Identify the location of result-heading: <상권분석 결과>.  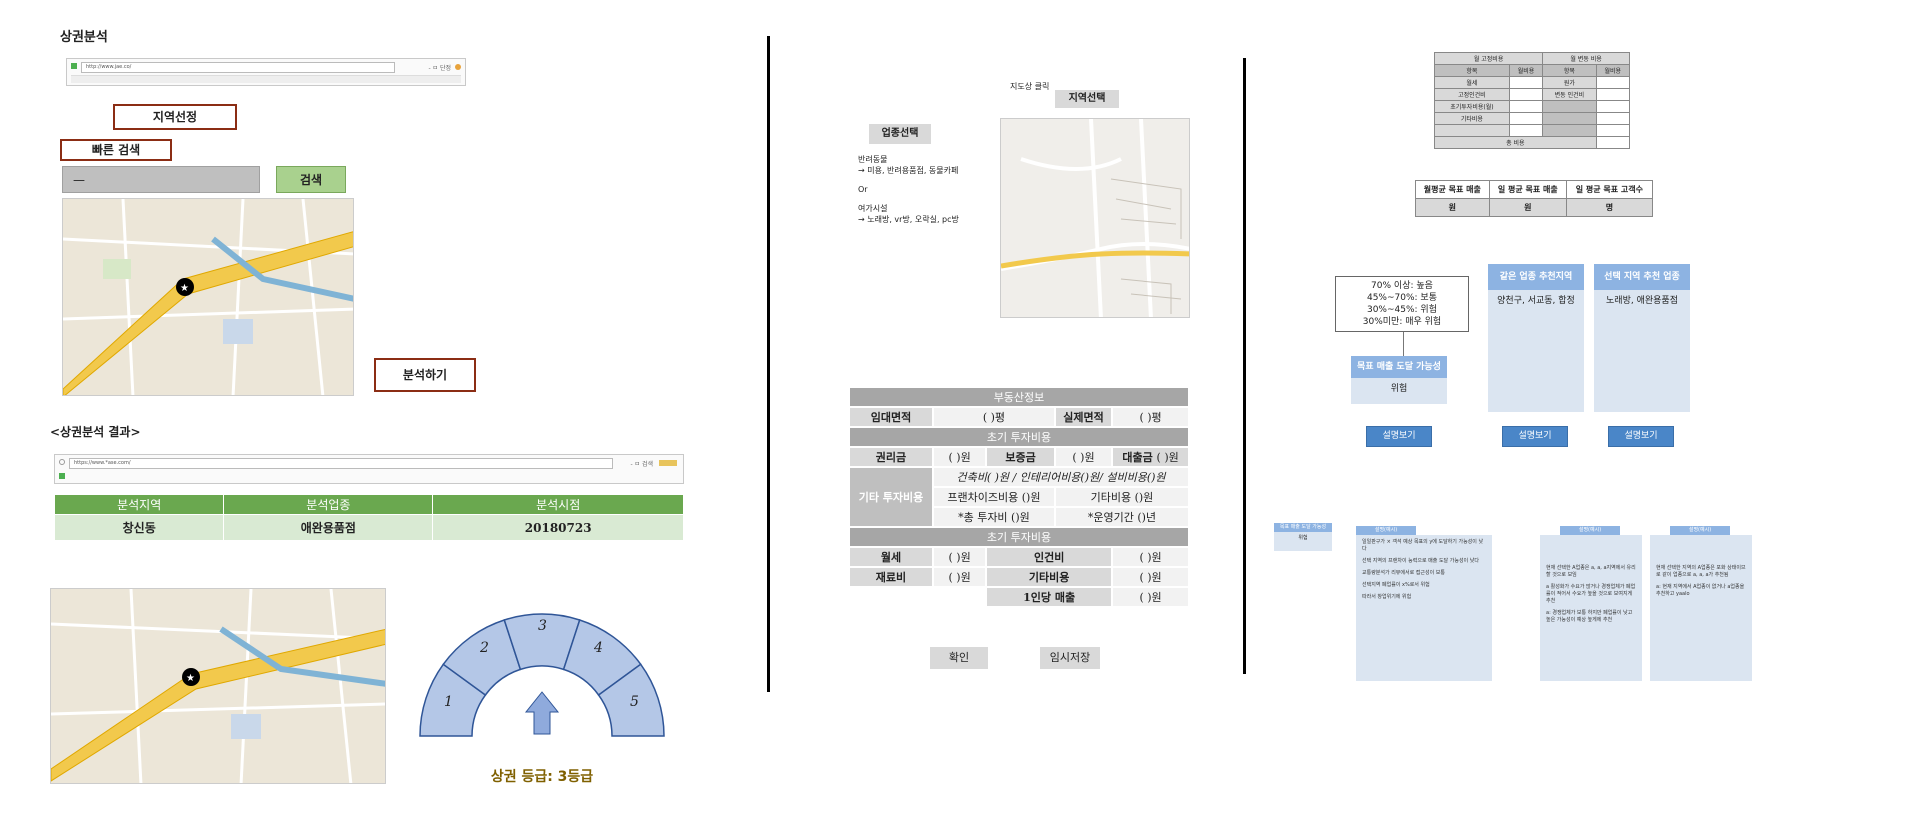
(95, 432).